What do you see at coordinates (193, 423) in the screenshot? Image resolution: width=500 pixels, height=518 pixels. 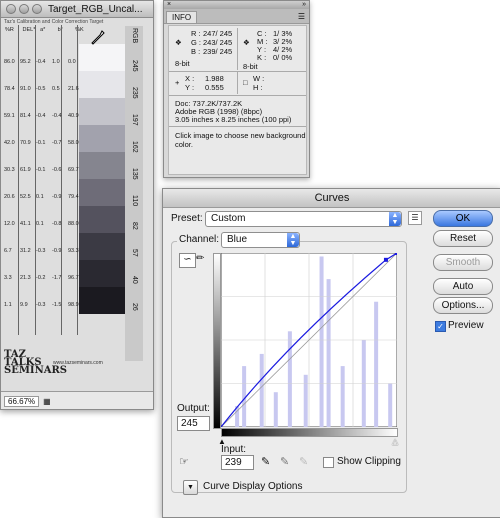 I see `output-field: 245` at bounding box center [193, 423].